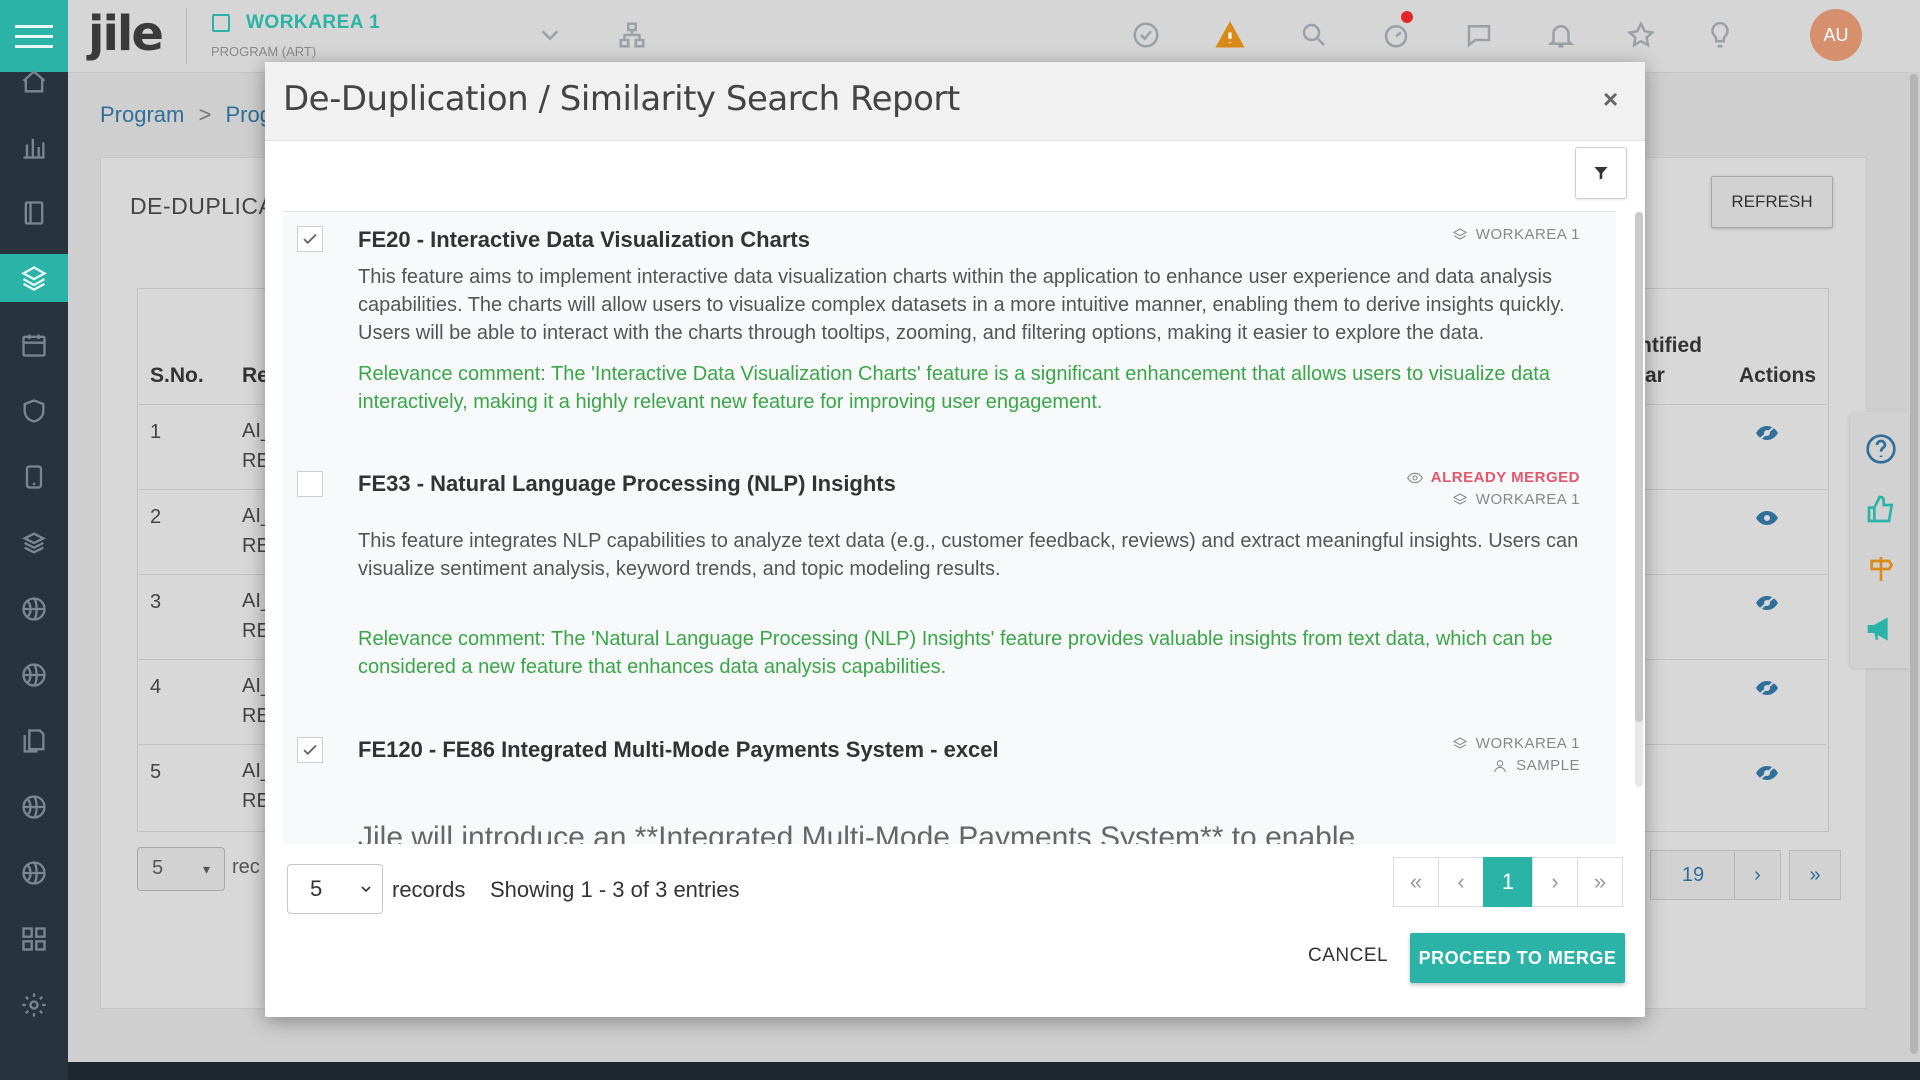  What do you see at coordinates (1881, 449) in the screenshot?
I see `help-icon` at bounding box center [1881, 449].